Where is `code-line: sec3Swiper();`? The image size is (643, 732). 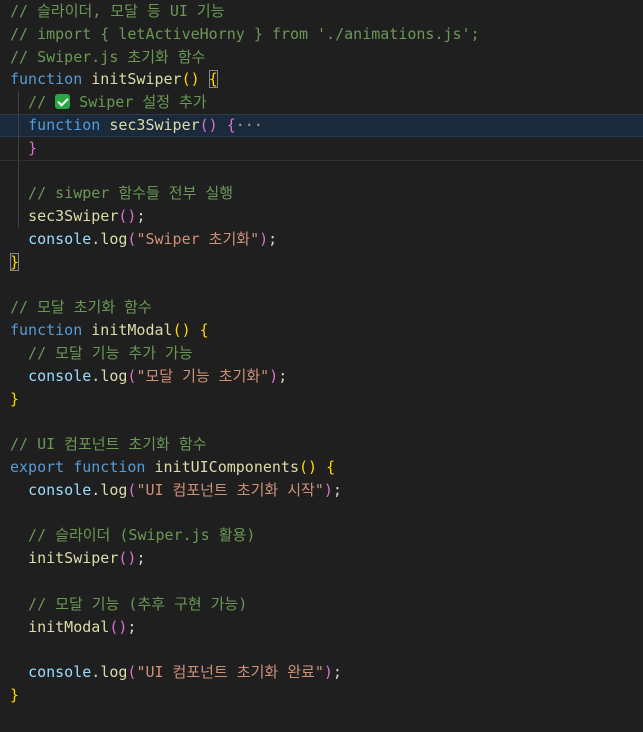 code-line: sec3Swiper(); is located at coordinates (321, 216).